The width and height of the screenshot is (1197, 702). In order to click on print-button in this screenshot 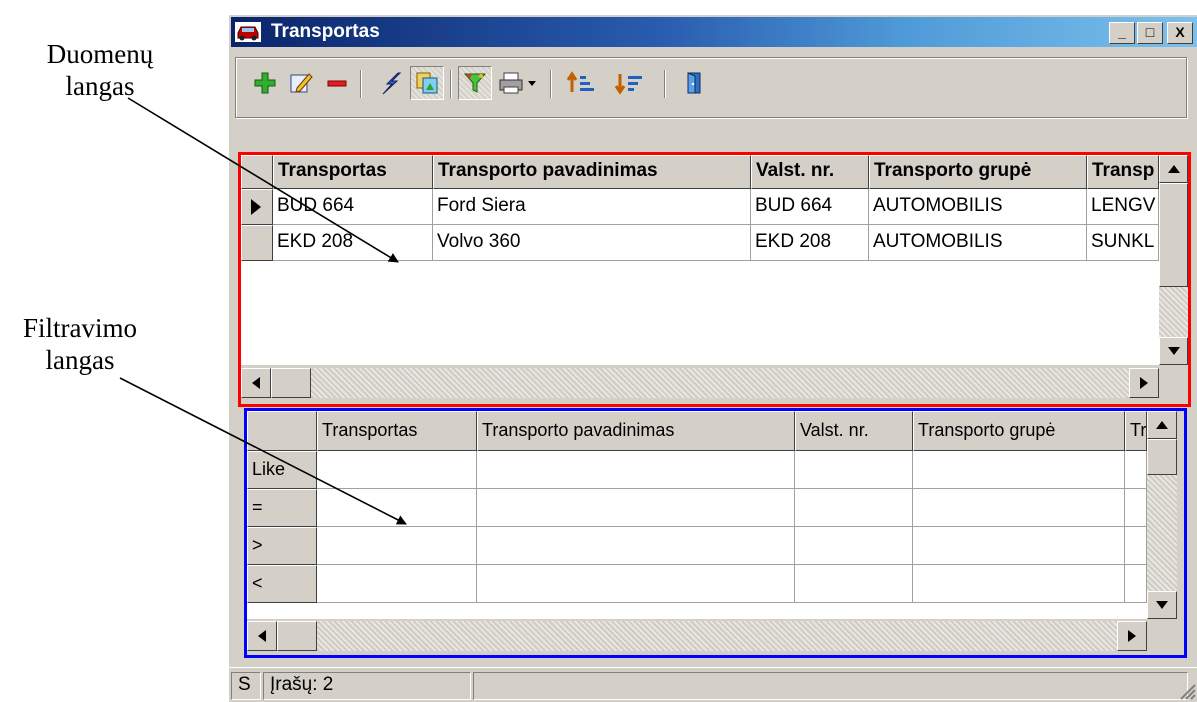, I will do `click(518, 83)`.